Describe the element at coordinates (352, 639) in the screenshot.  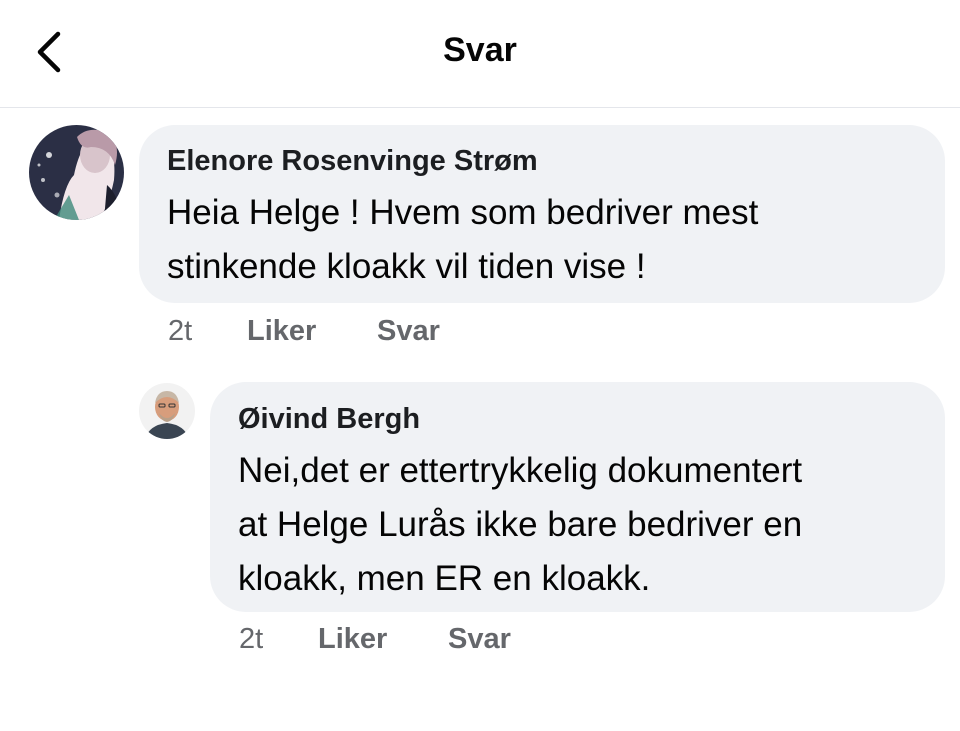
I see `reply-like-button: Liker` at that location.